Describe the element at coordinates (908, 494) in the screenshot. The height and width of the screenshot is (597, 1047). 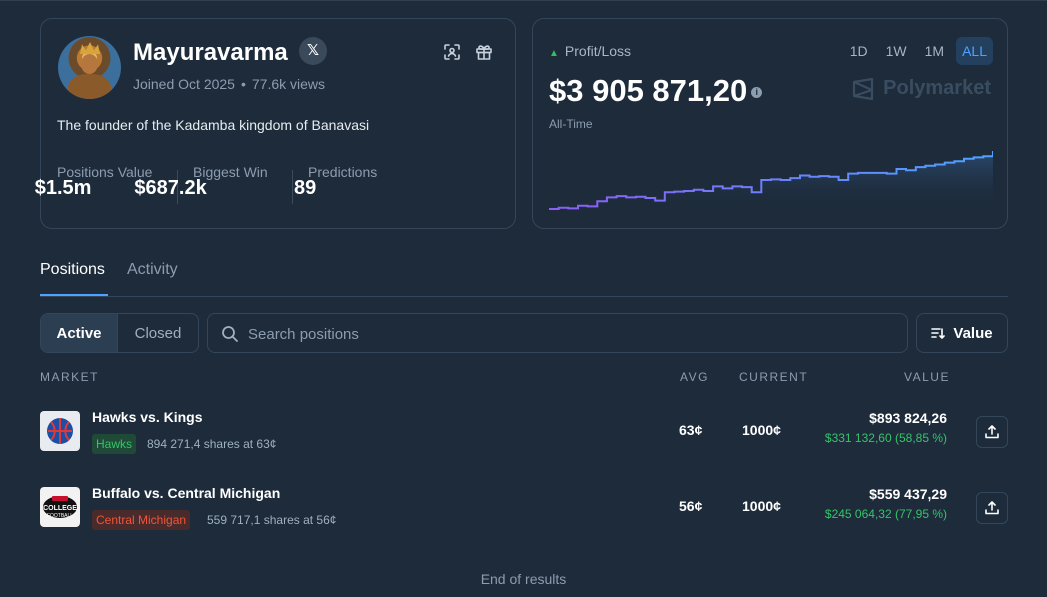
I see `position-value: $559 437,29` at that location.